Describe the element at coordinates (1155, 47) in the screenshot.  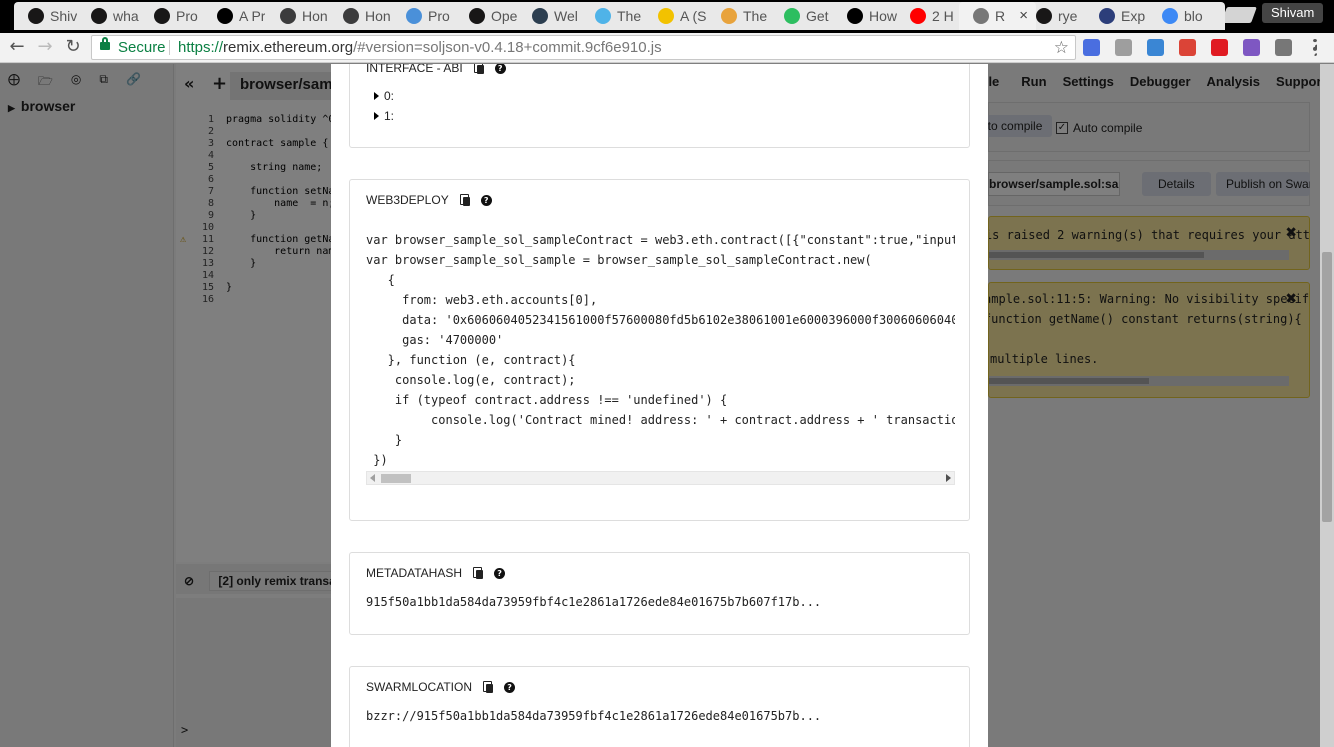
I see `window-icon` at that location.